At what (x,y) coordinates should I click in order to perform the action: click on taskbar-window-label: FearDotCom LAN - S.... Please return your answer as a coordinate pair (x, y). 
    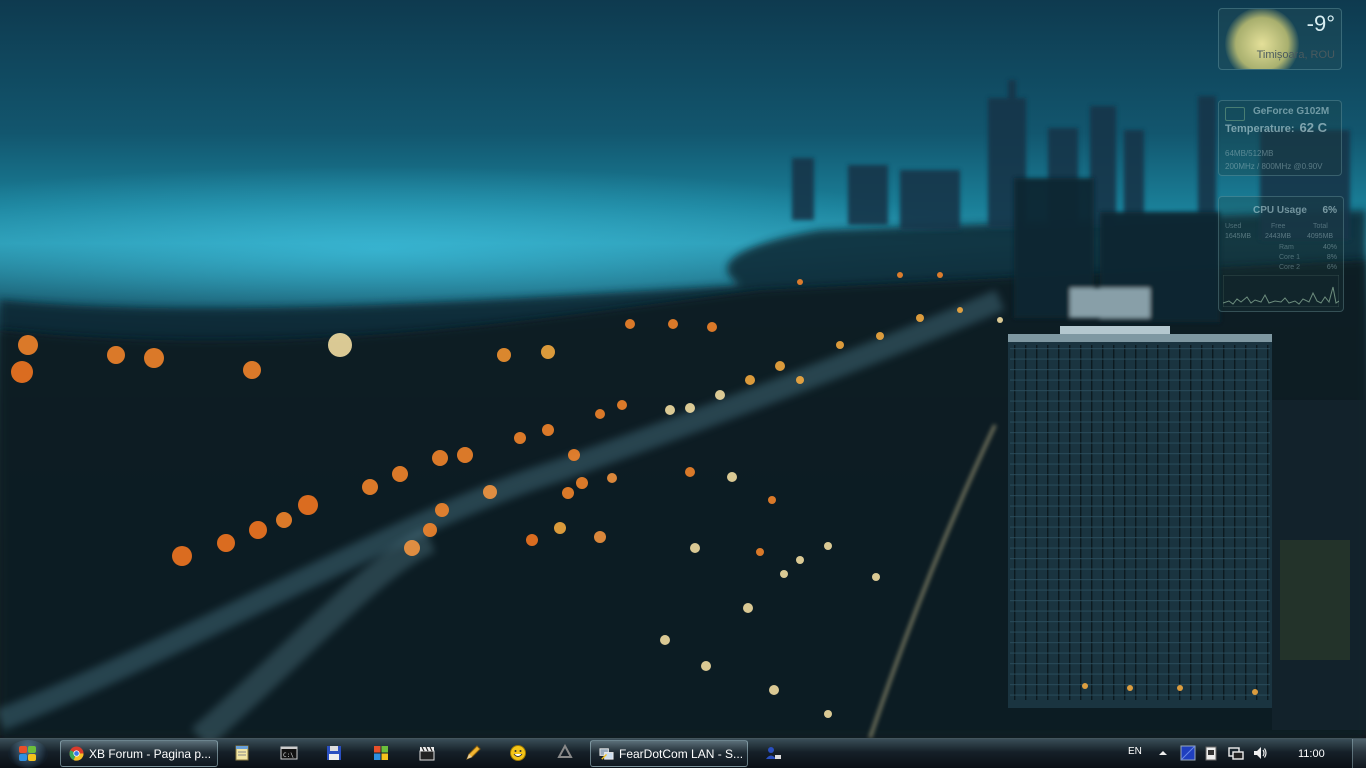
    Looking at the image, I should click on (681, 754).